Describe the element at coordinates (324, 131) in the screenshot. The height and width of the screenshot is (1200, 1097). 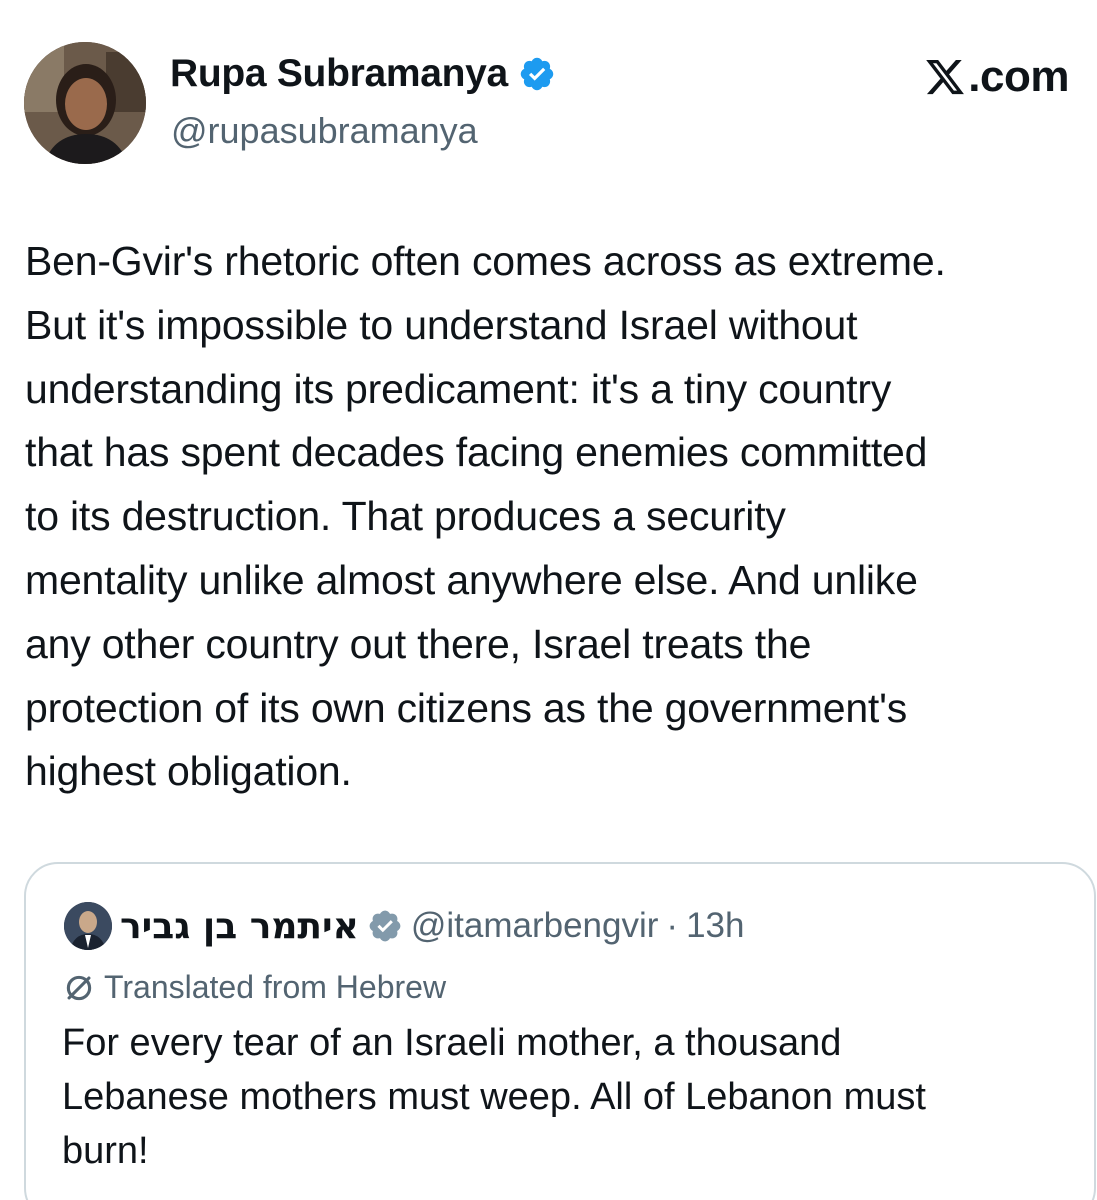
I see `author-handle: @rupasubramanya` at that location.